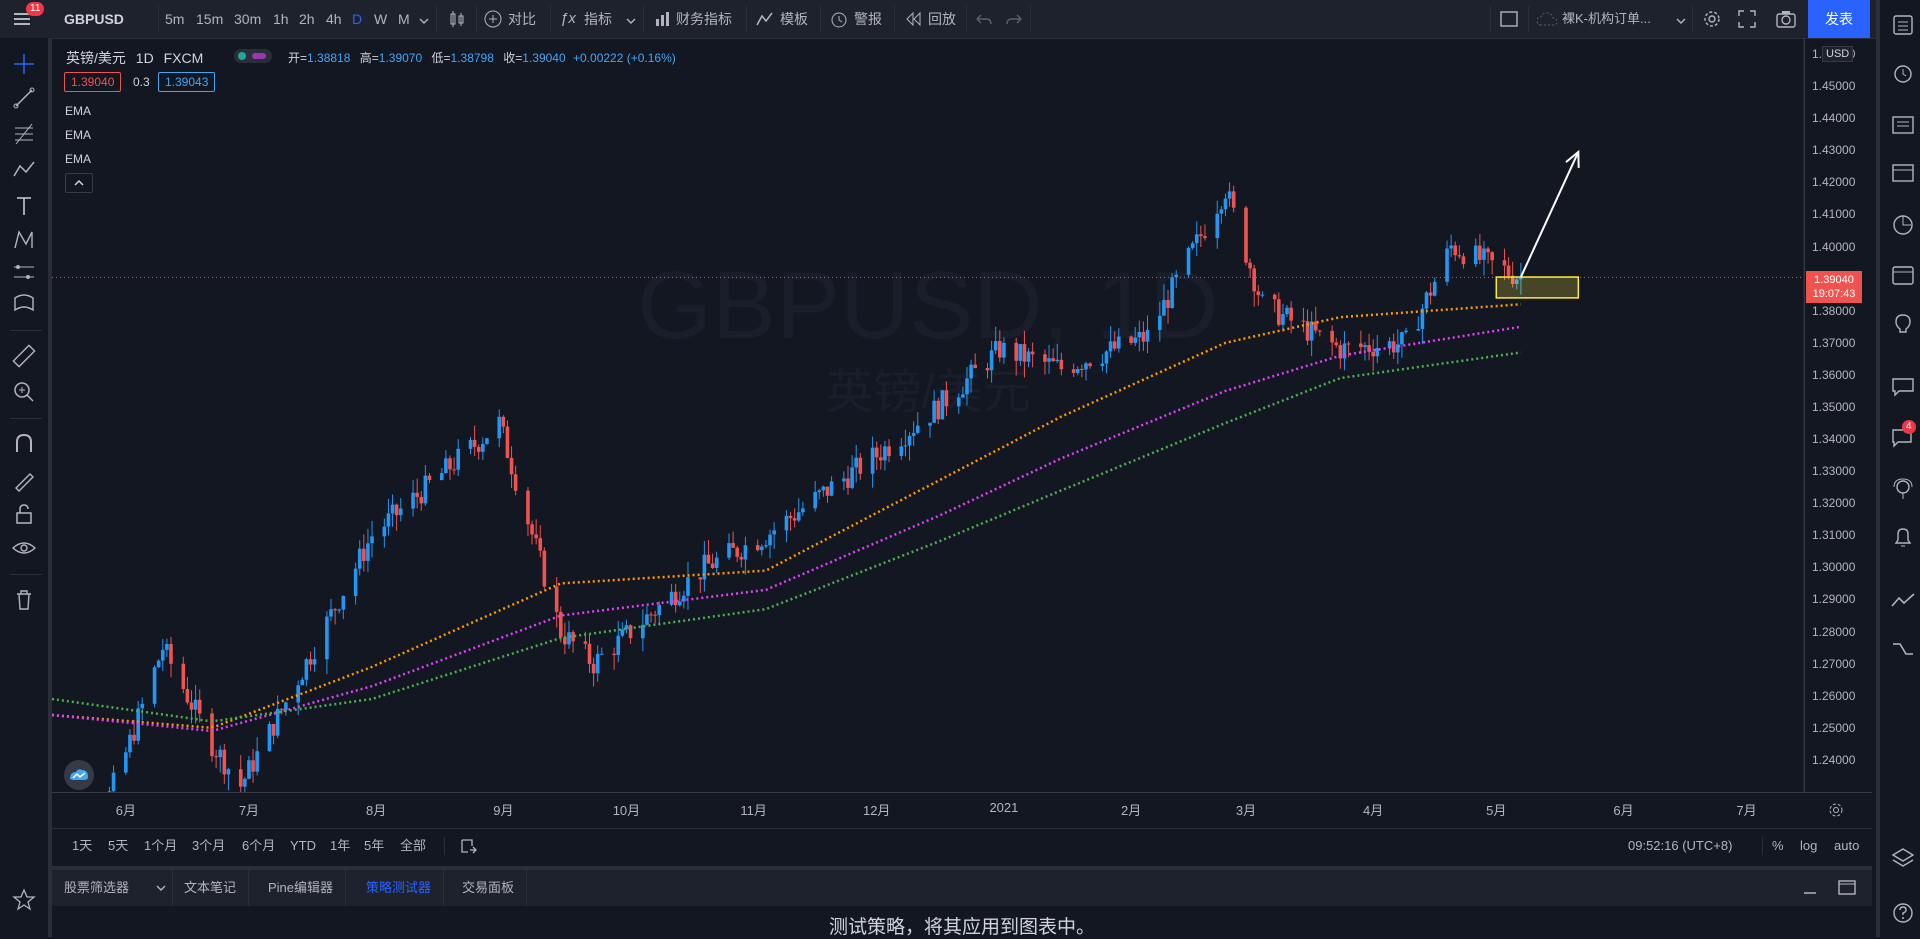  What do you see at coordinates (26, 900) in the screenshot?
I see `favorites-star-icon` at bounding box center [26, 900].